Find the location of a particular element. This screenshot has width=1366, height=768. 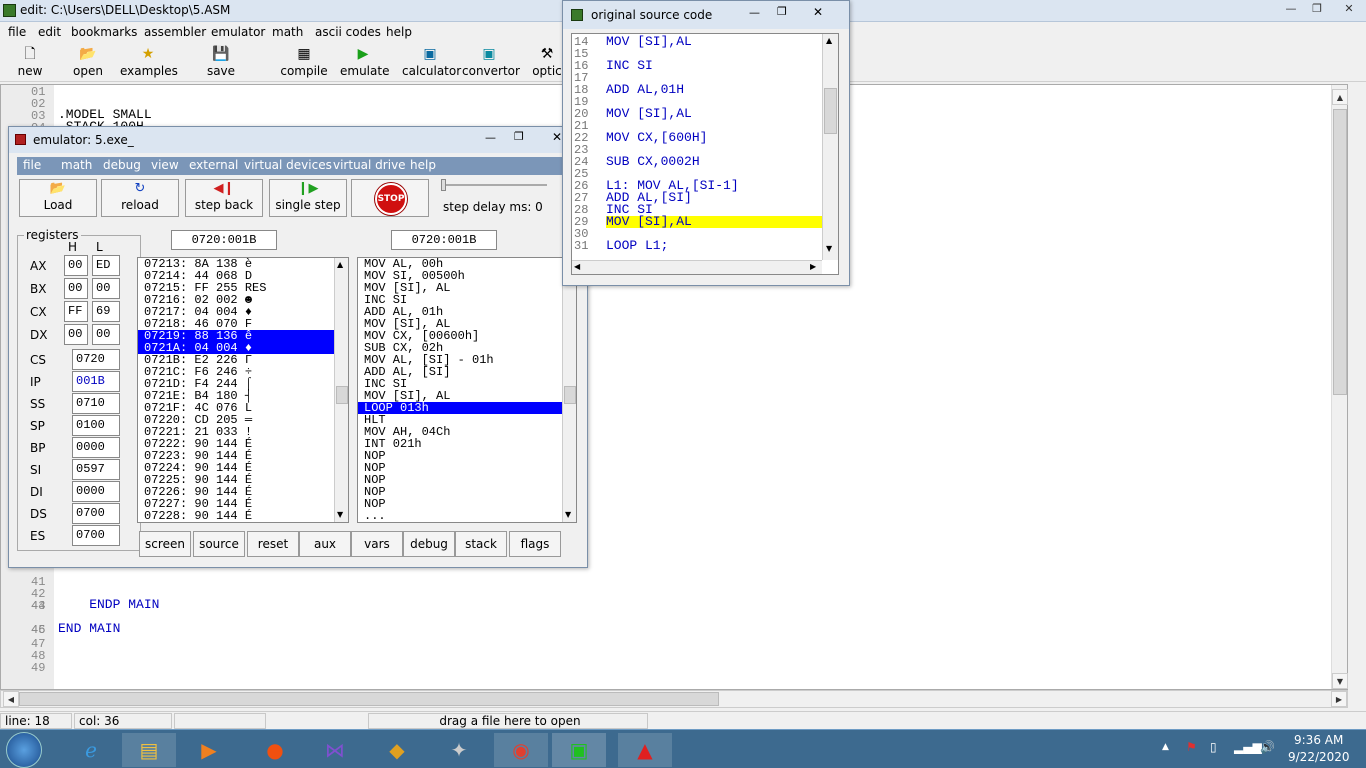

scroll-left-icon: ◀ is located at coordinates (11, 699).